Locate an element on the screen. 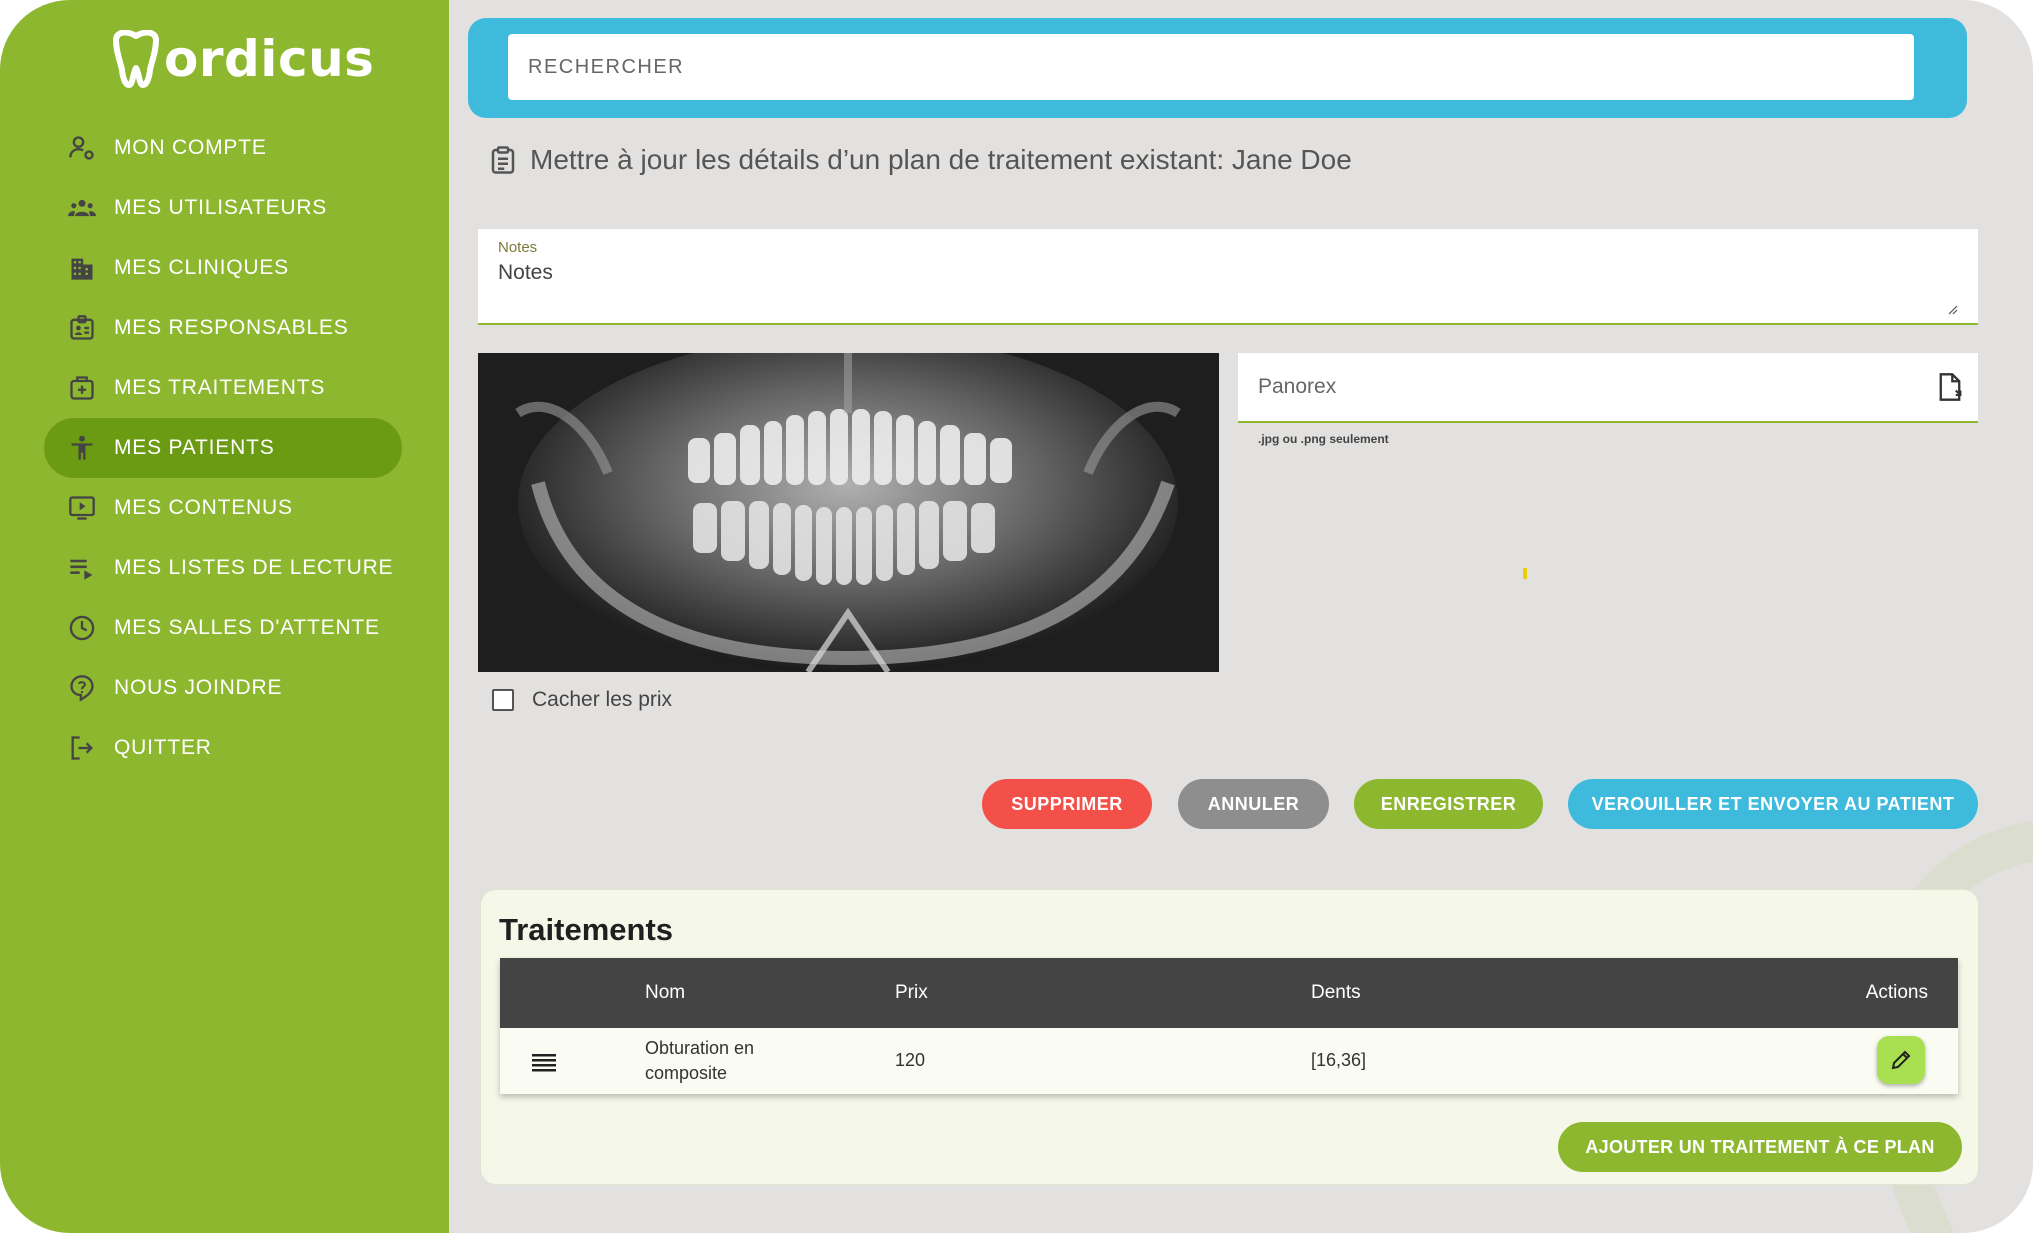 The width and height of the screenshot is (2033, 1233). sidebar-item-label: NOUS JOINDRE is located at coordinates (198, 687).